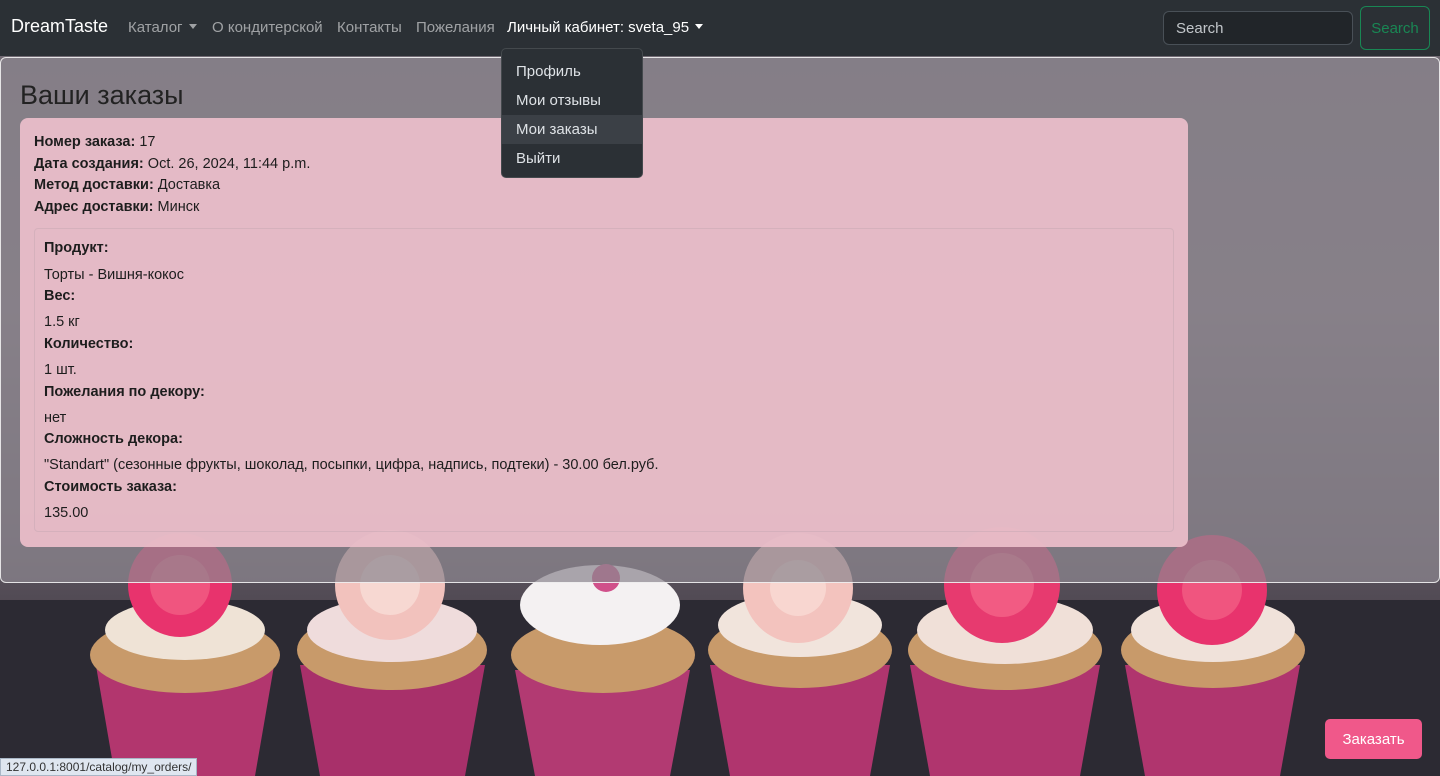 Image resolution: width=1440 pixels, height=776 pixels. I want to click on nav-contacts: Контакты, so click(369, 27).